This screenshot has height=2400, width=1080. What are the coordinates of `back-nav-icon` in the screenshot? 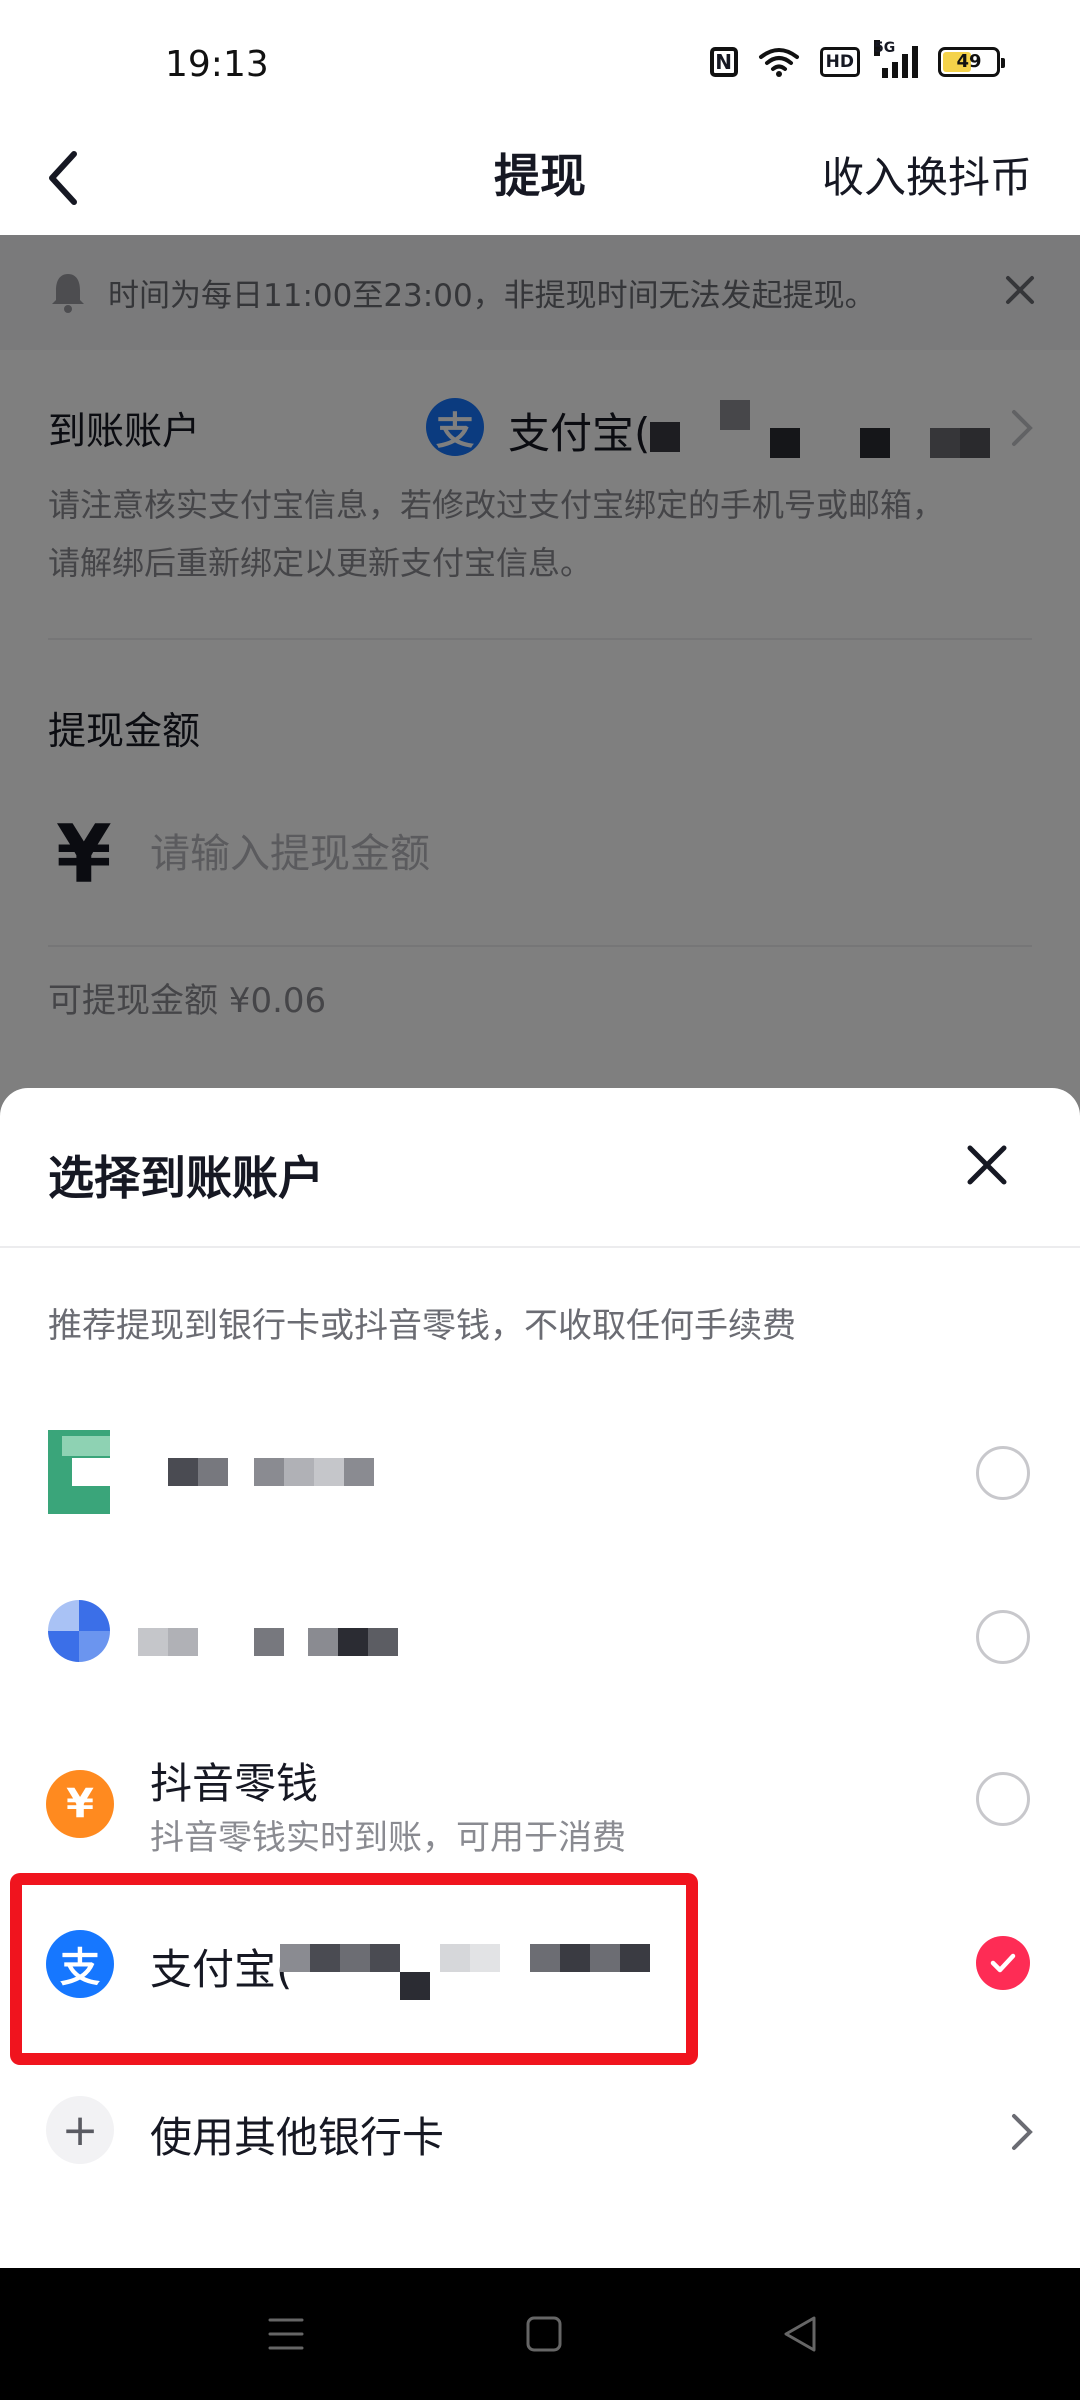 It's located at (800, 2334).